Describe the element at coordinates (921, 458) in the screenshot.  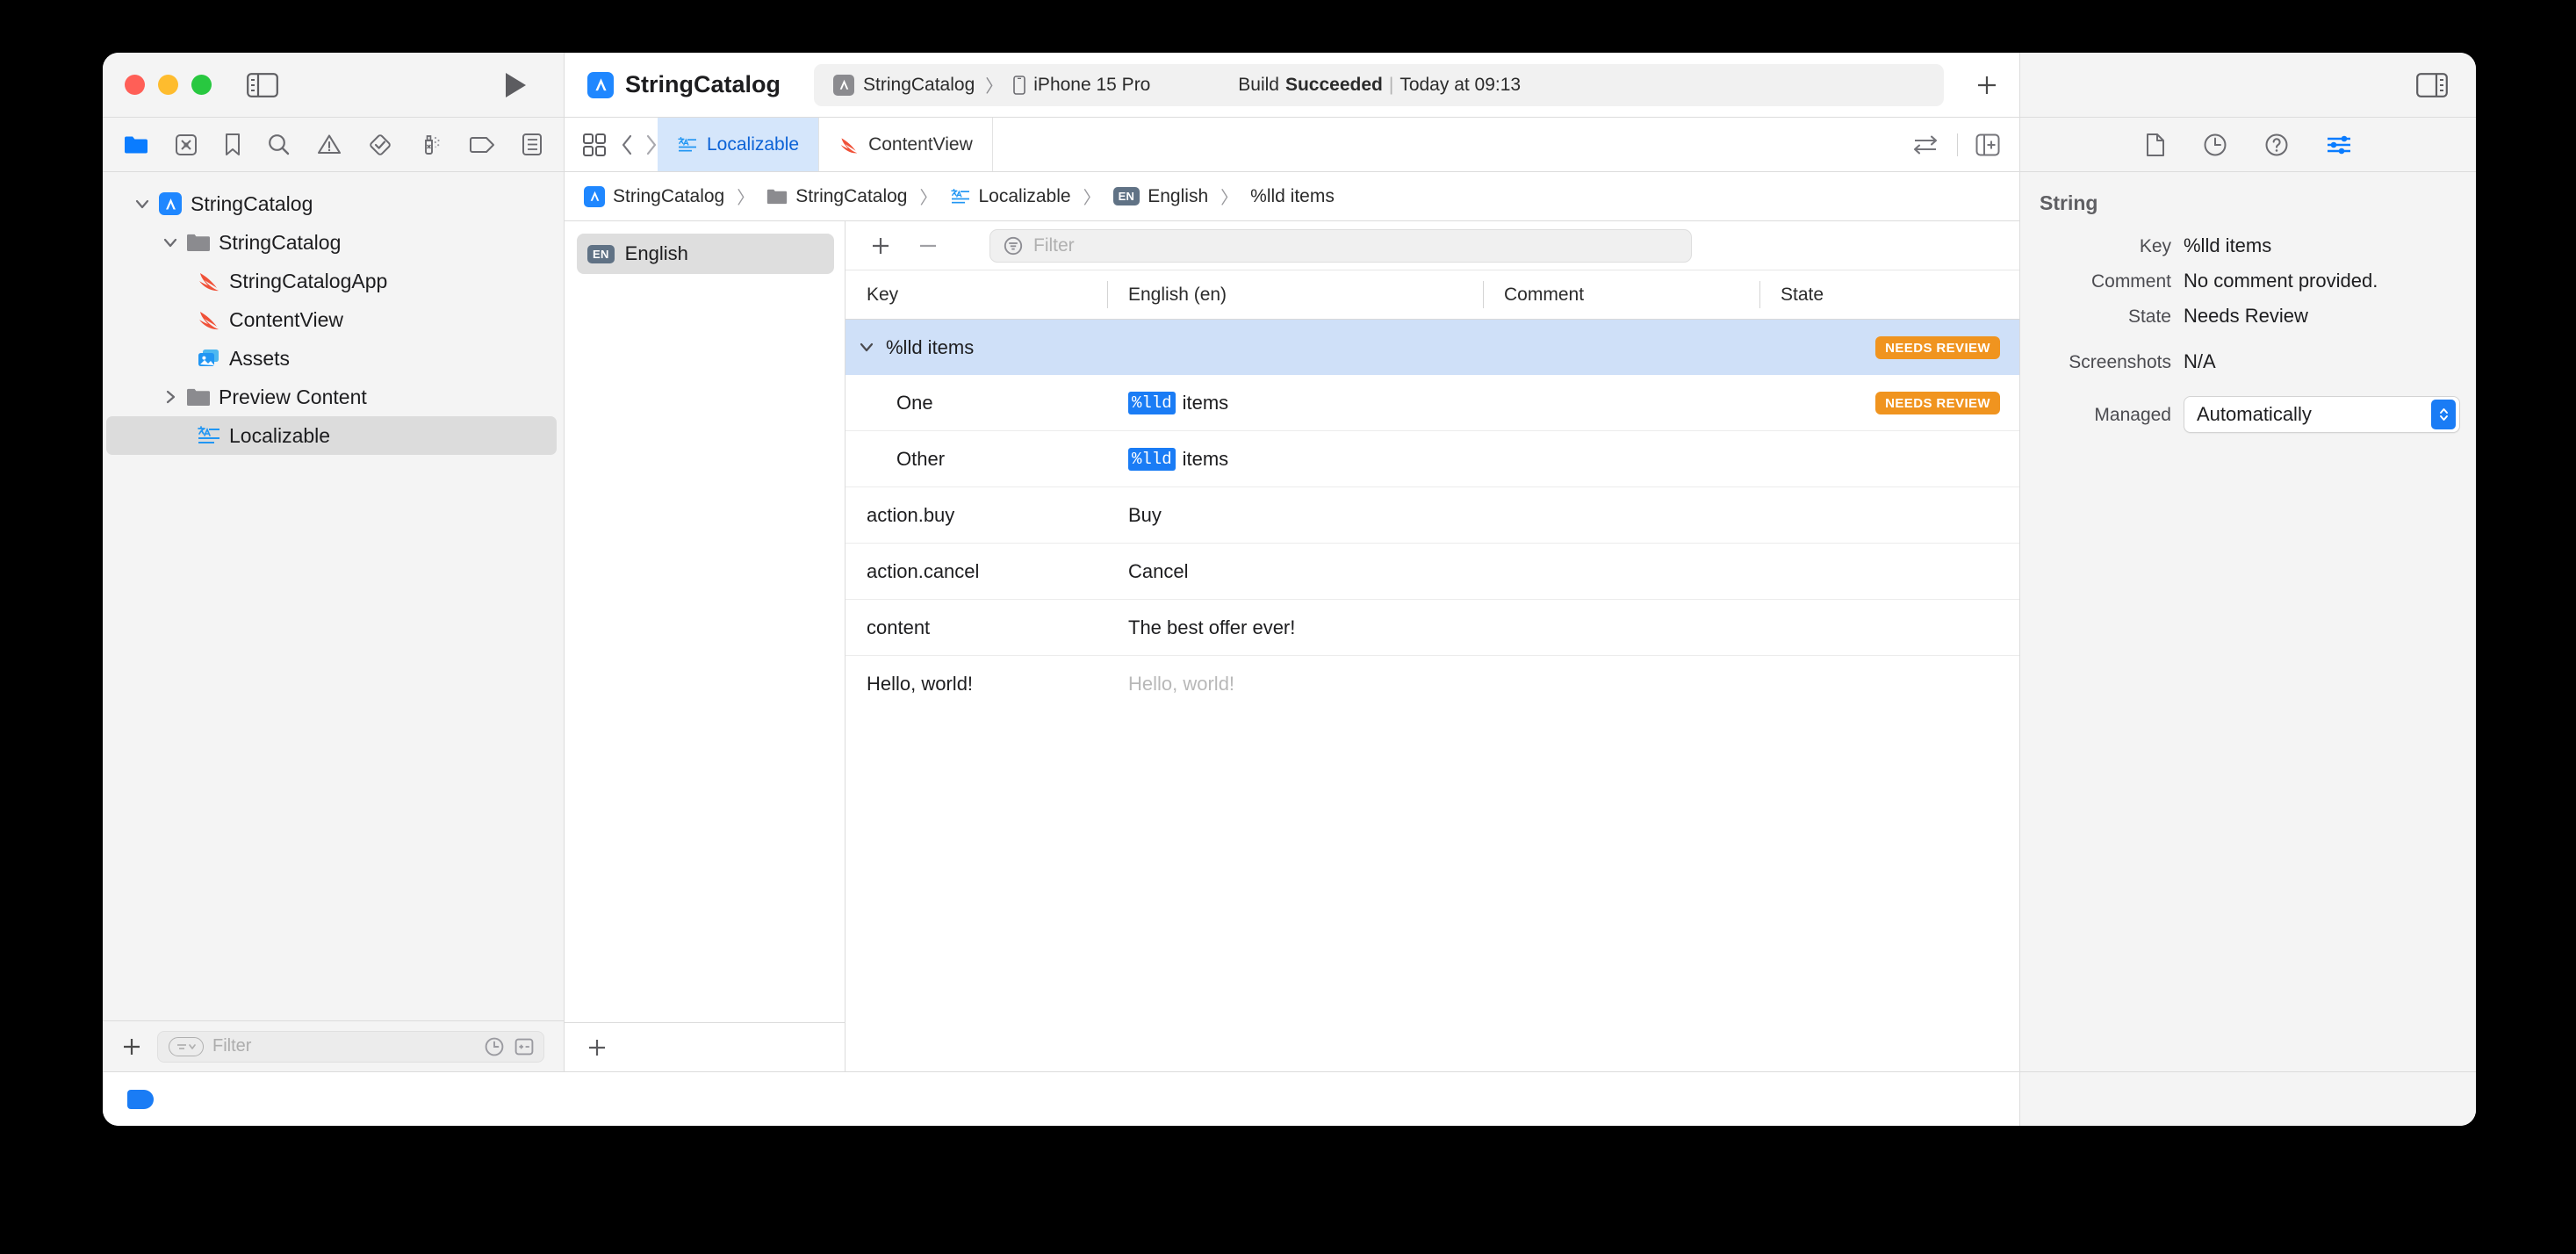
I see `cell-key: Other` at that location.